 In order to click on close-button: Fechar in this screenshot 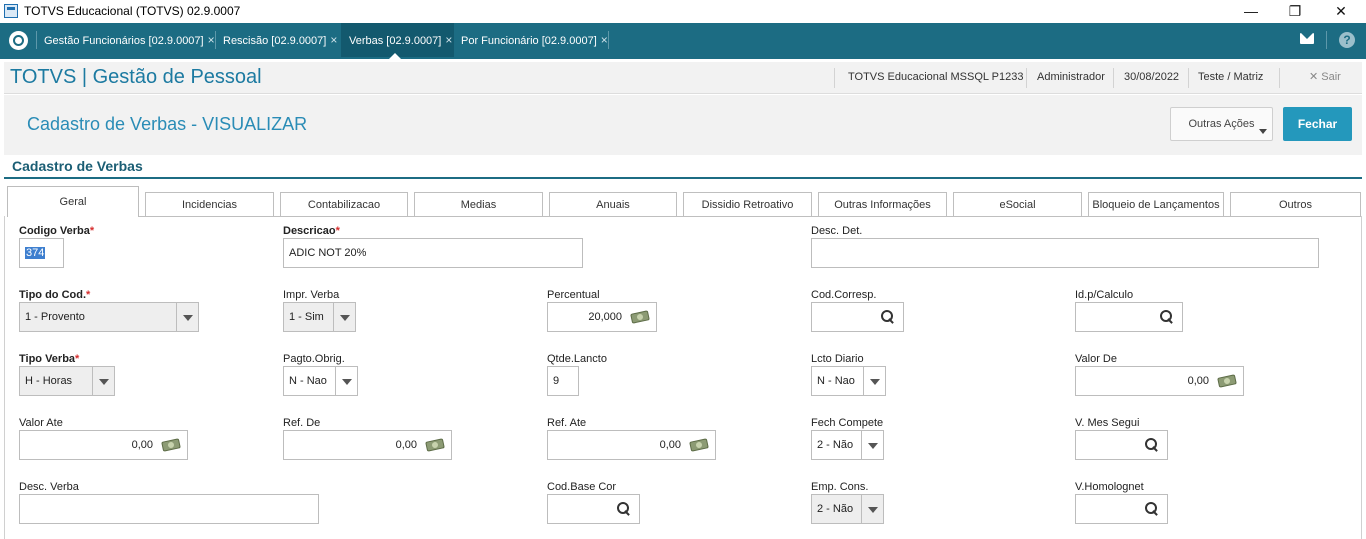, I will do `click(1317, 124)`.